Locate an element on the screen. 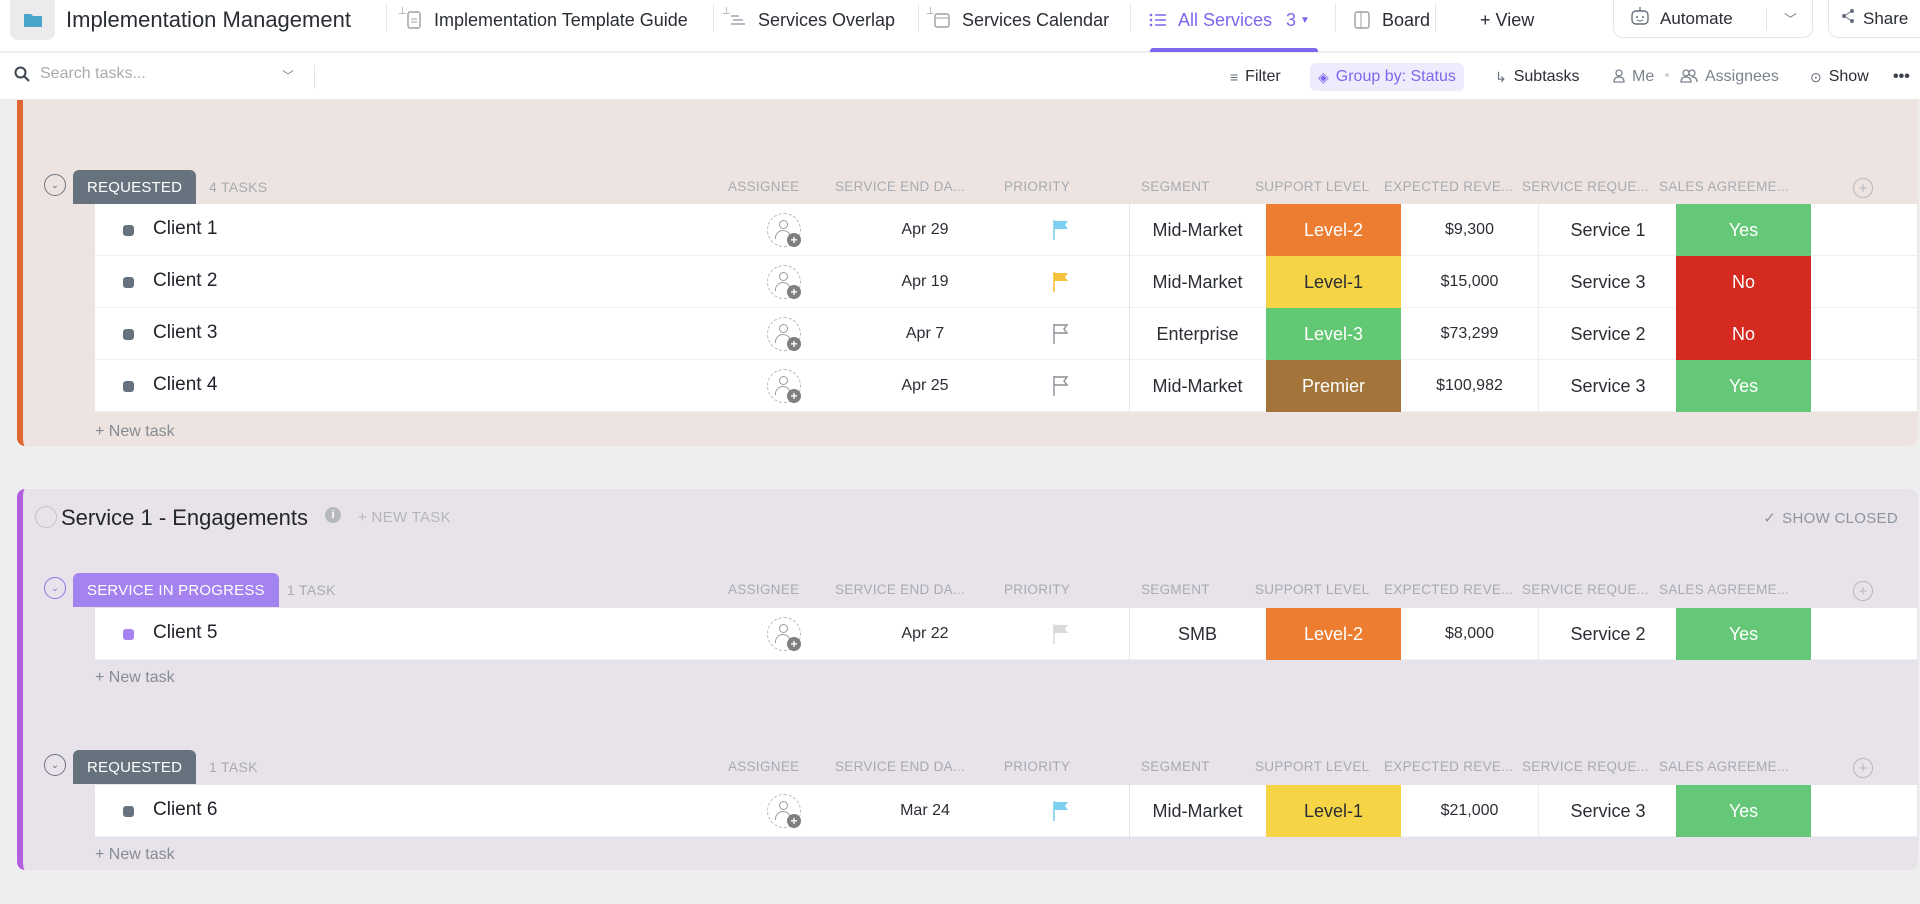 The width and height of the screenshot is (1920, 904). me-filter-button: Me is located at coordinates (1633, 77).